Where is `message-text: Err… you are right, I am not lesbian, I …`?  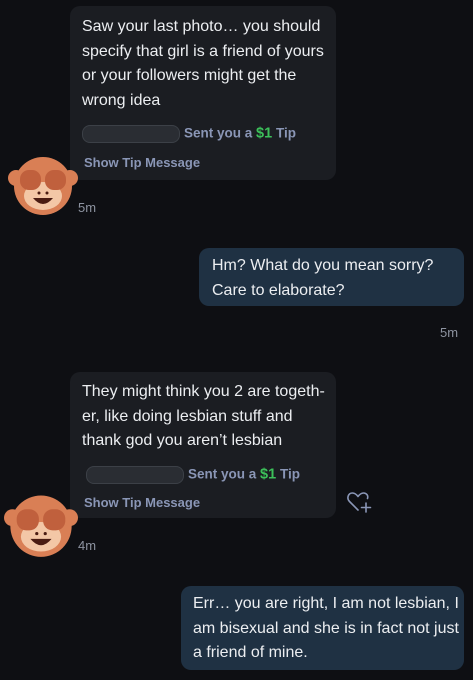 message-text: Err… you are right, I am not lesbian, I … is located at coordinates (326, 628).